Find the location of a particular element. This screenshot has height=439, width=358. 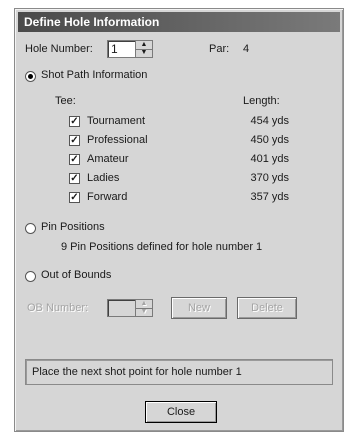

tee-length-forward: 357 yds is located at coordinates (269, 197).